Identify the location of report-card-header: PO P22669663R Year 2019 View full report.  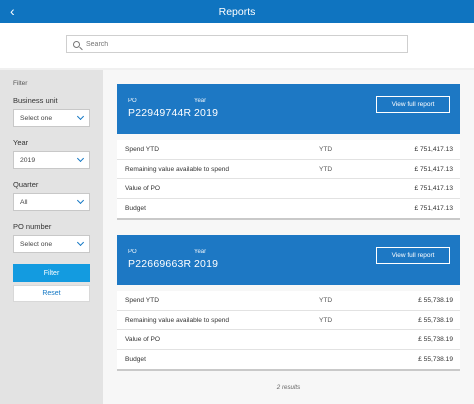
(288, 260).